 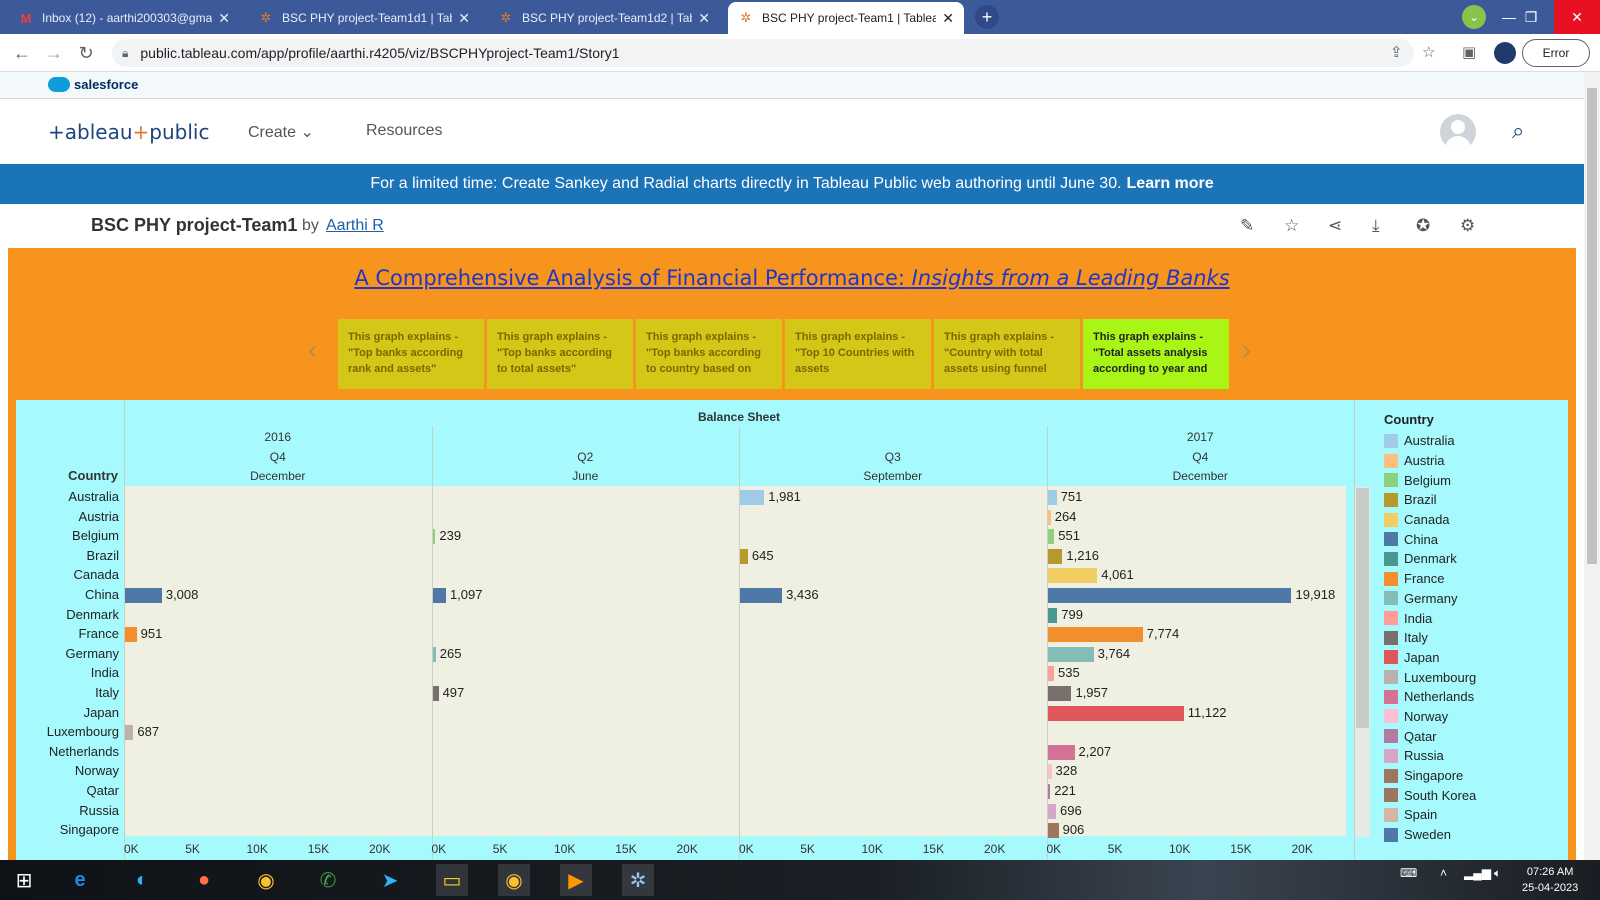 I want to click on edit-icon: ✎, so click(x=1247, y=226).